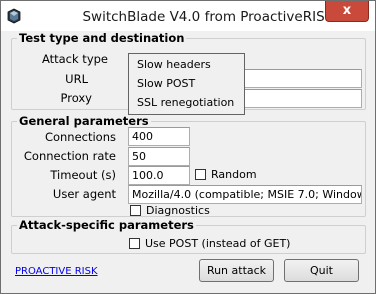  What do you see at coordinates (218, 243) in the screenshot?
I see `use-post-label: Use POST (instead of GET)` at bounding box center [218, 243].